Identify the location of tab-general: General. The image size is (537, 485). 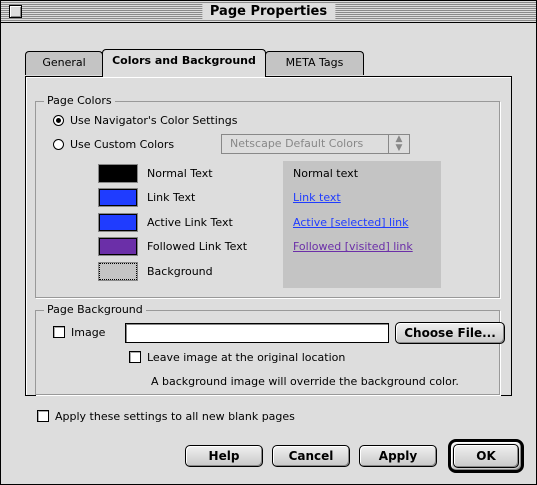
(64, 63).